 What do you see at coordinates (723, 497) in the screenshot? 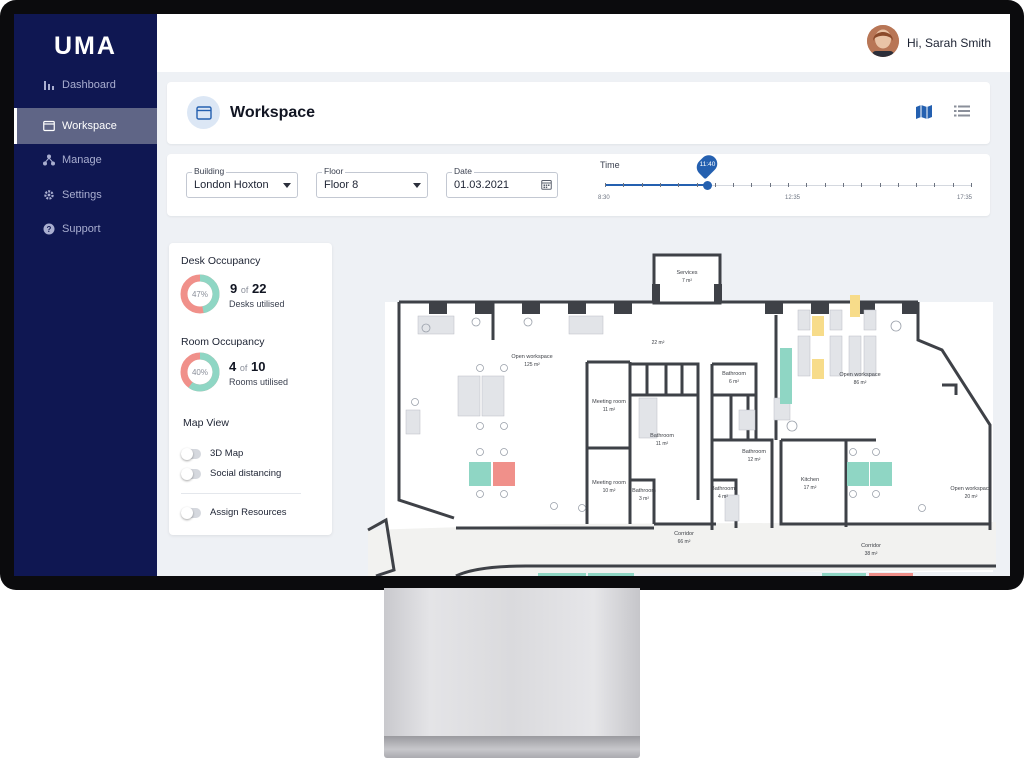
I see `room-area: 4 m²` at bounding box center [723, 497].